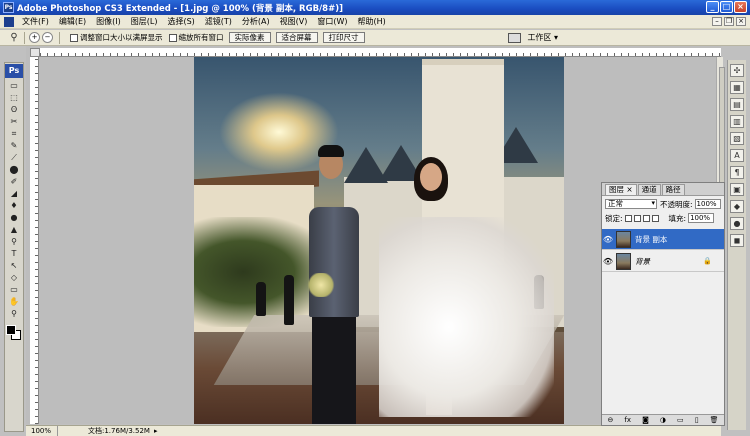 This screenshot has width=750, height=436. What do you see at coordinates (628, 218) in the screenshot?
I see `lock-transparency-icon` at bounding box center [628, 218].